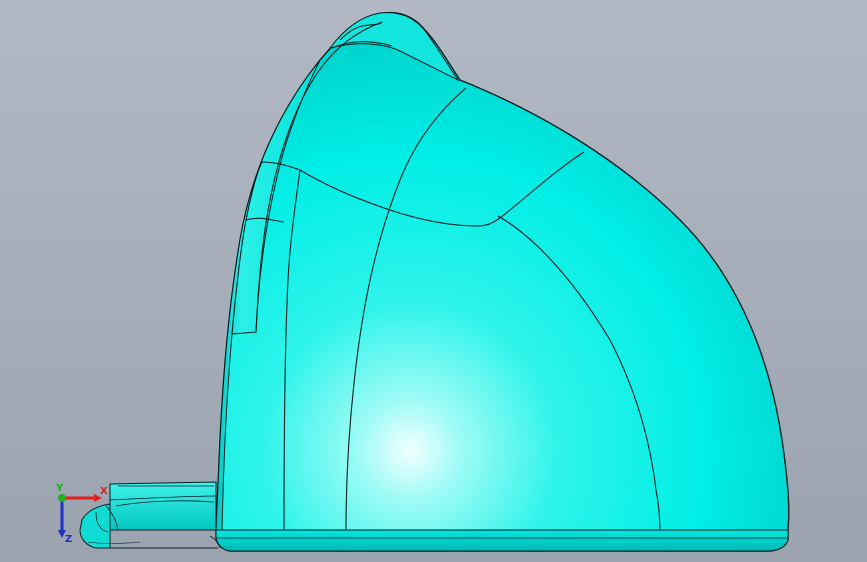 Image resolution: width=867 pixels, height=562 pixels. What do you see at coordinates (59, 488) in the screenshot?
I see `y-axis-label: Y` at bounding box center [59, 488].